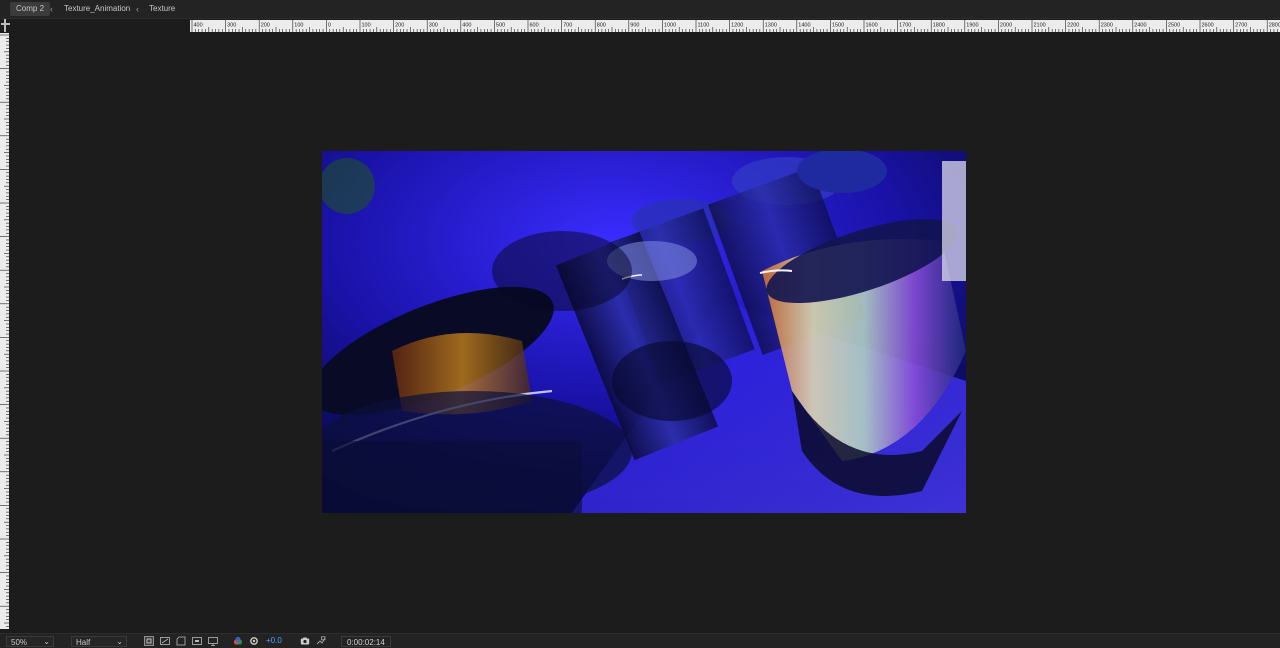  What do you see at coordinates (1040, 26) in the screenshot?
I see `ruler-label: 2100` at bounding box center [1040, 26].